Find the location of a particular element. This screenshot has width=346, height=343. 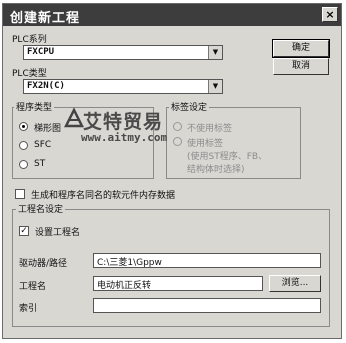

plc-series-value: FXCPU is located at coordinates (41, 52).